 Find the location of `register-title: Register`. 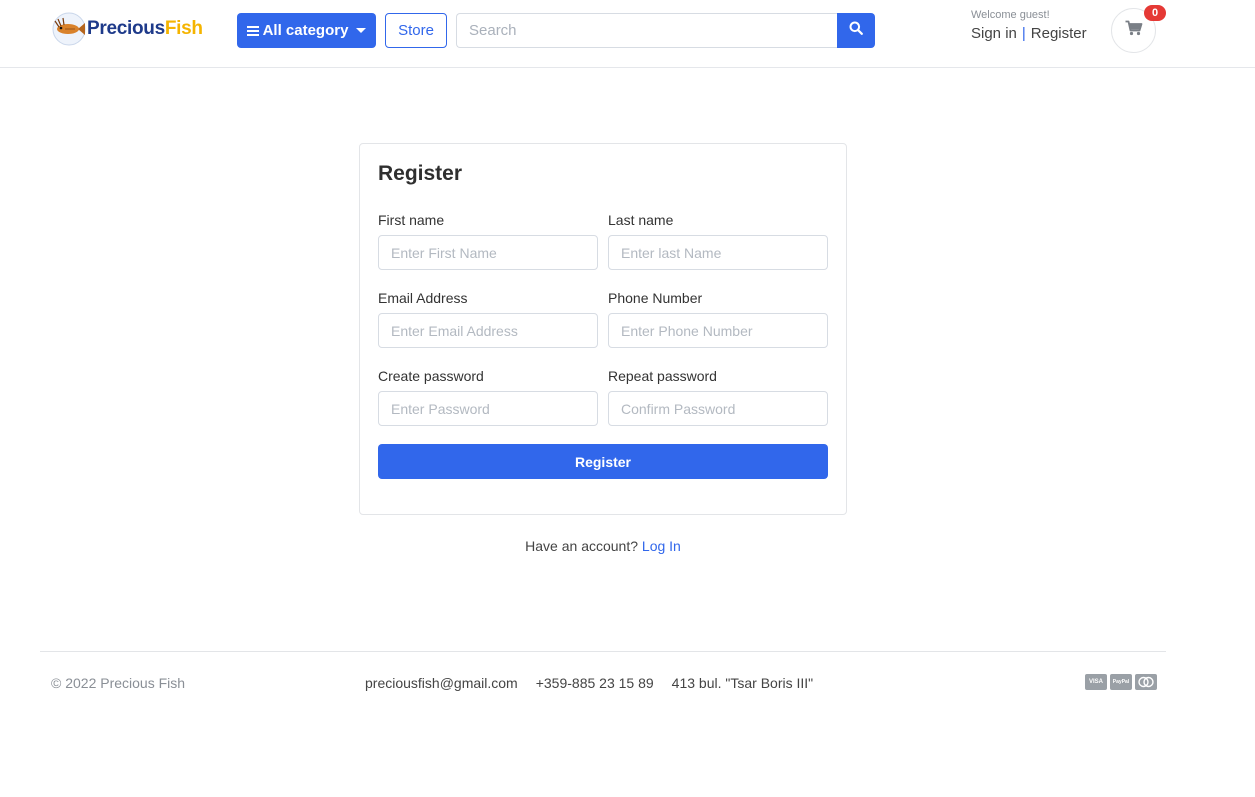

register-title: Register is located at coordinates (420, 173).